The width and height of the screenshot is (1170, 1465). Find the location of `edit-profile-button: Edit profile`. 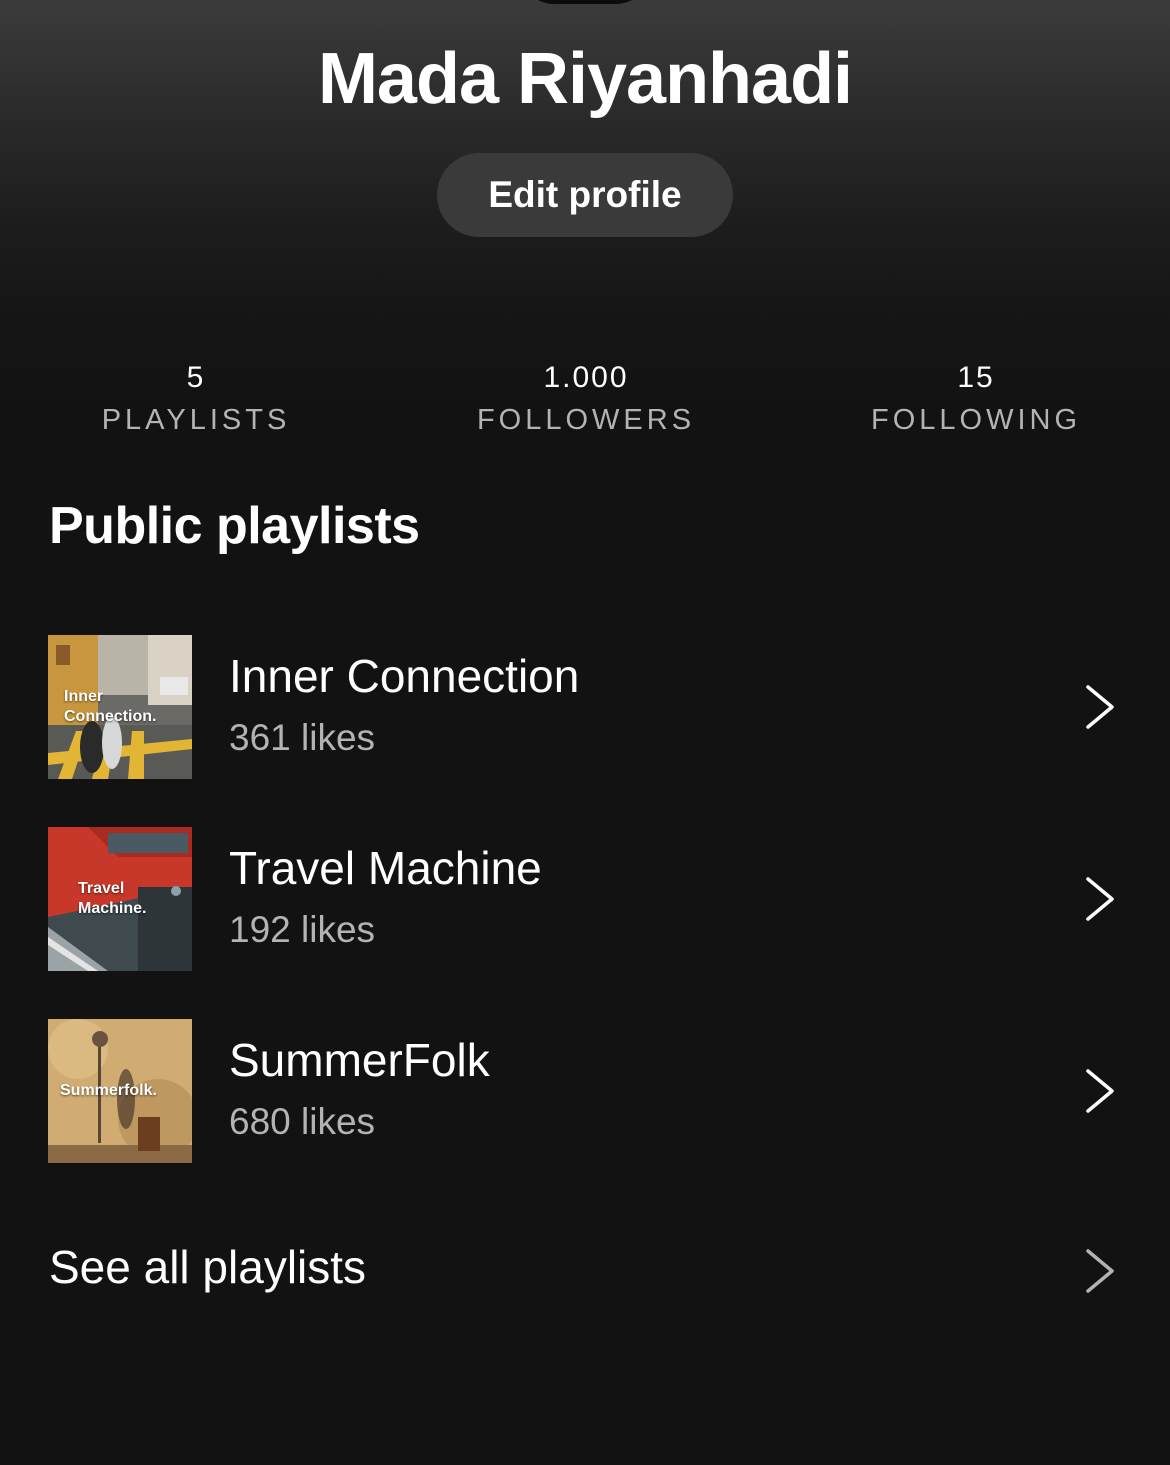

edit-profile-button: Edit profile is located at coordinates (585, 195).